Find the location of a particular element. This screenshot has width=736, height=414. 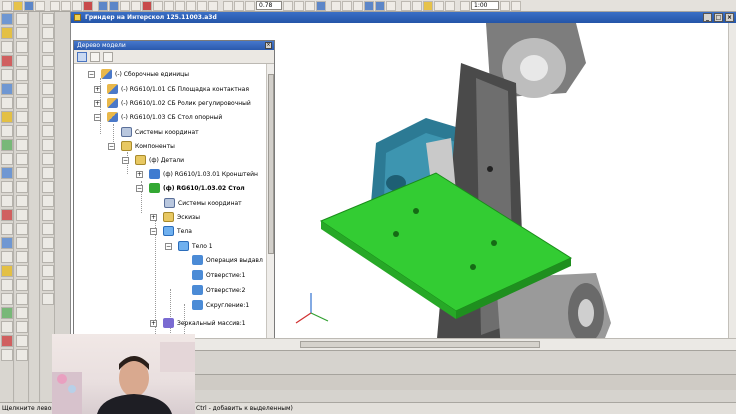

mirror-icon is located at coordinates (6, 187).